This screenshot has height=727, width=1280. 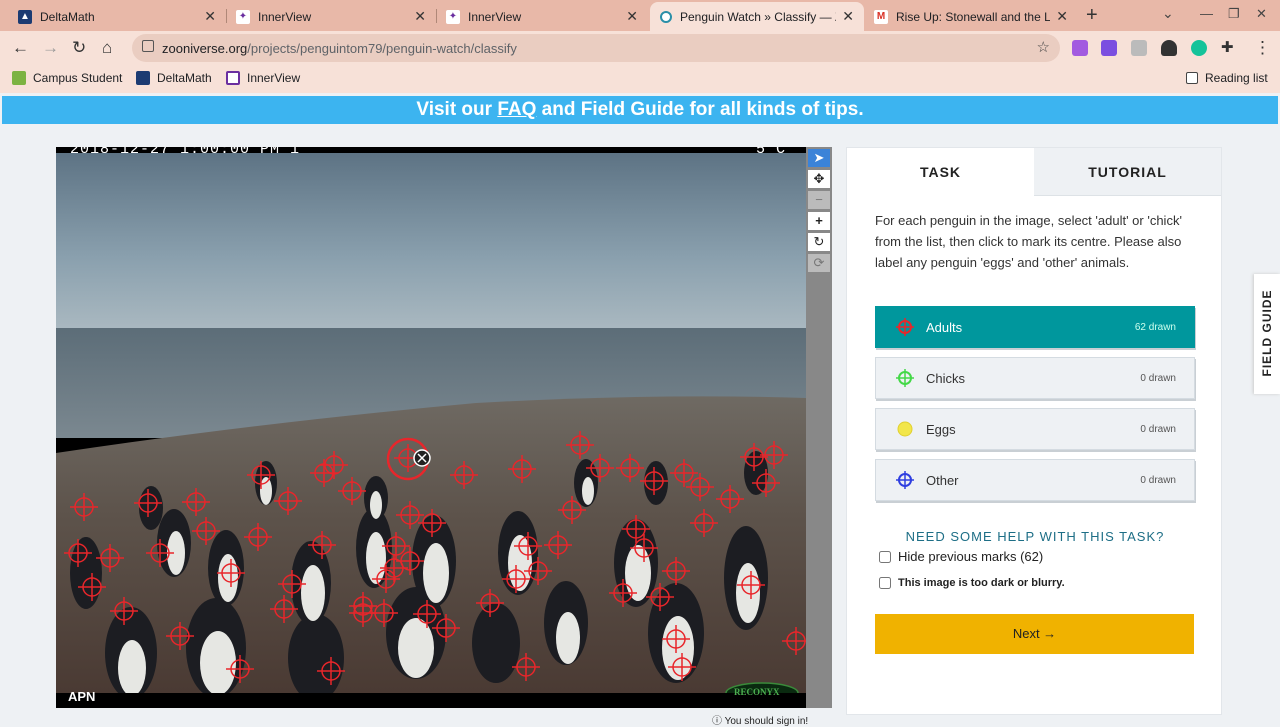 What do you see at coordinates (819, 200) in the screenshot?
I see `zoom-out-icon: −` at bounding box center [819, 200].